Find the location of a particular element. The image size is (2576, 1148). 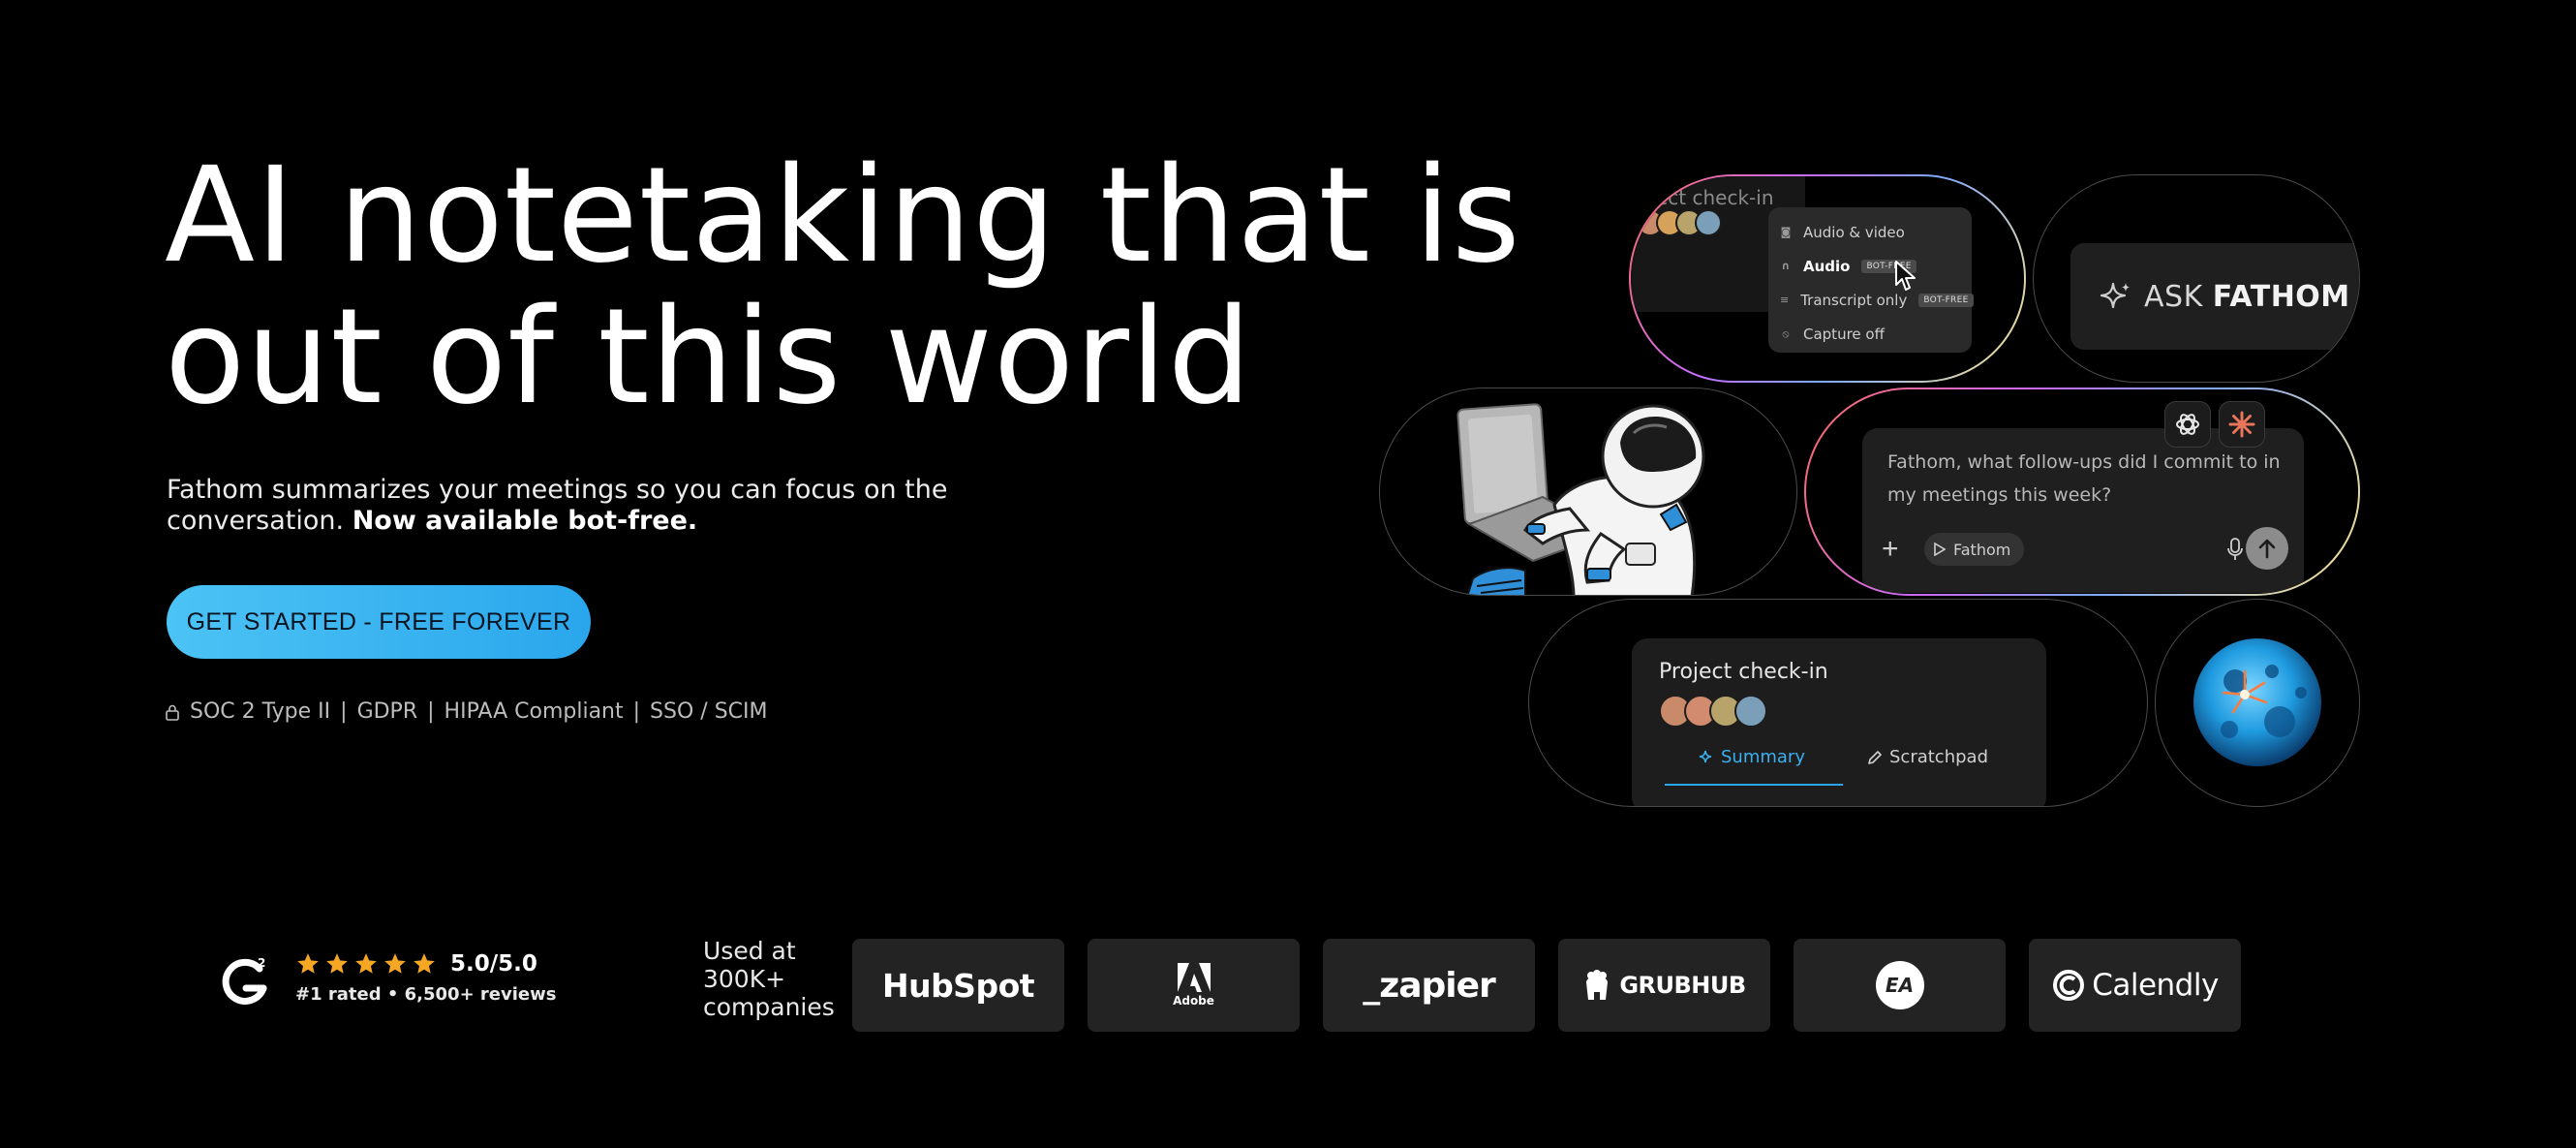

openai-icon is located at coordinates (2187, 424).